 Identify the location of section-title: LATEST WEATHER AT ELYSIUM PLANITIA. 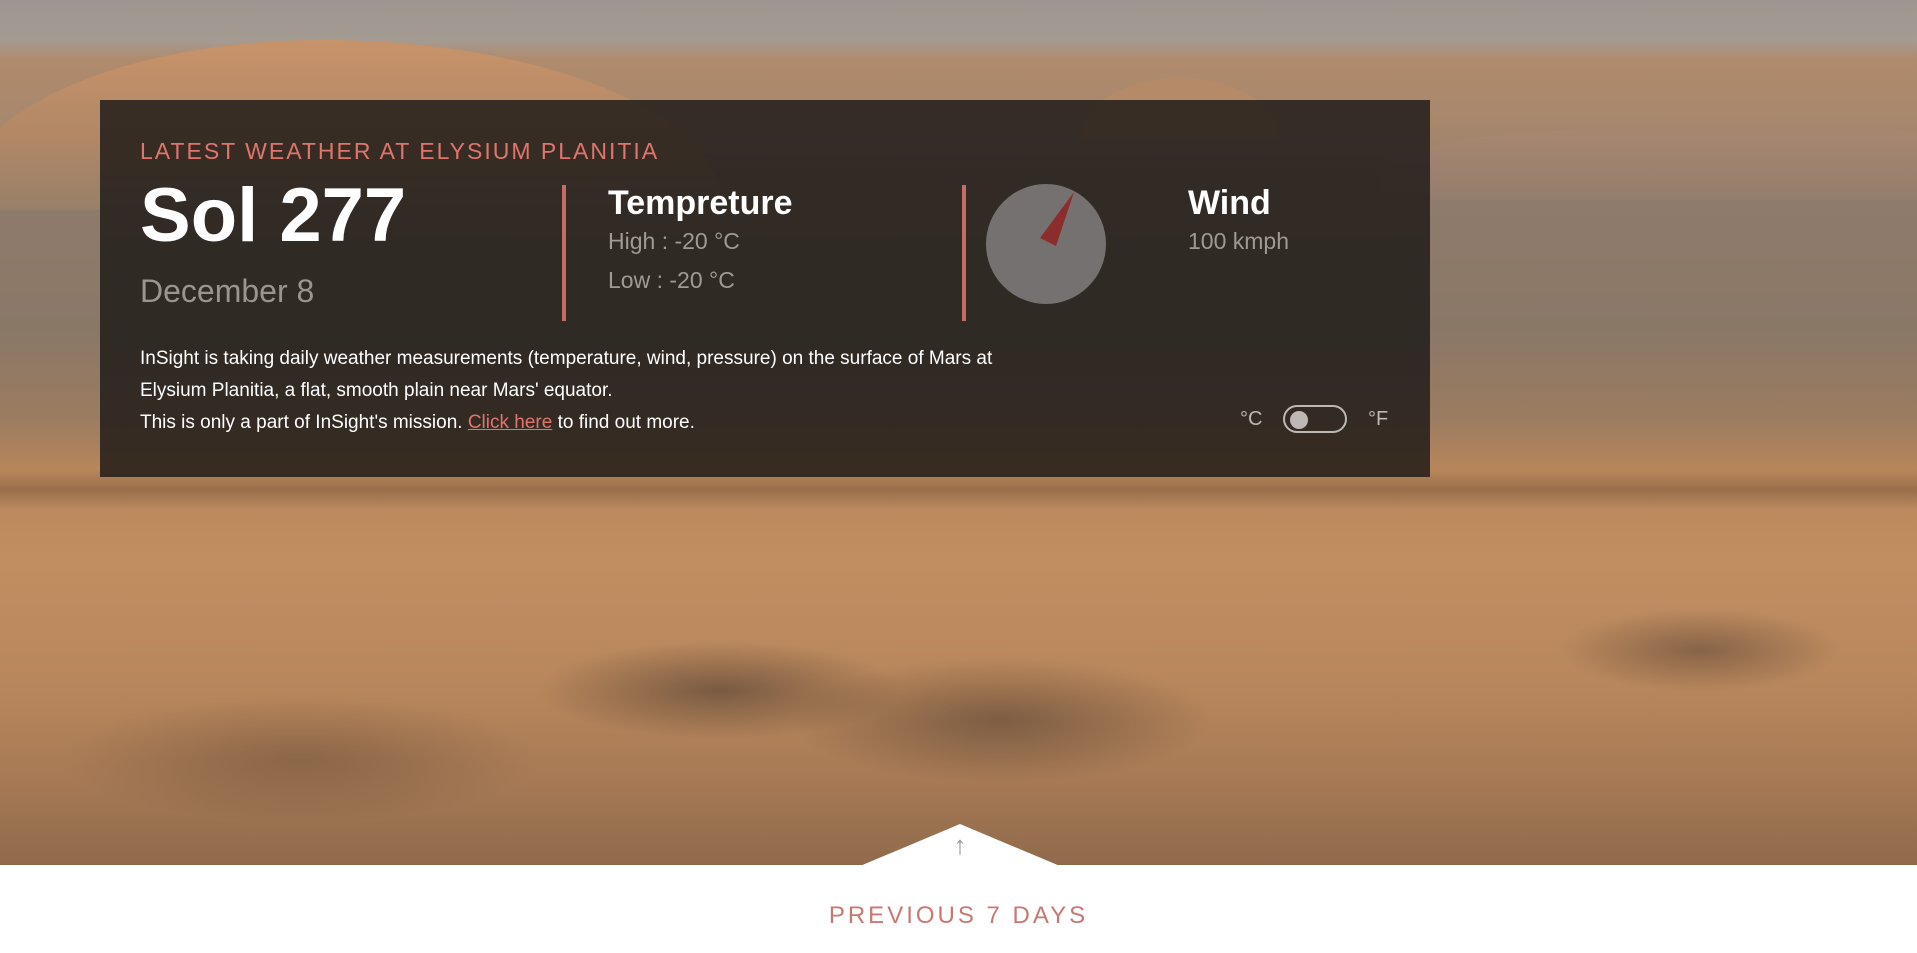
(400, 151).